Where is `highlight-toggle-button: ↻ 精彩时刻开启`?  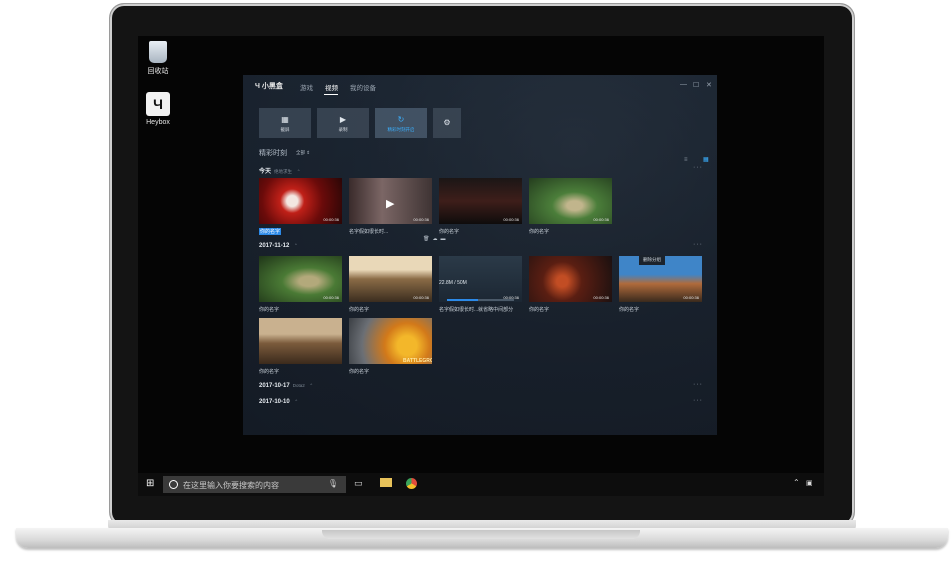 highlight-toggle-button: ↻ 精彩时刻开启 is located at coordinates (401, 123).